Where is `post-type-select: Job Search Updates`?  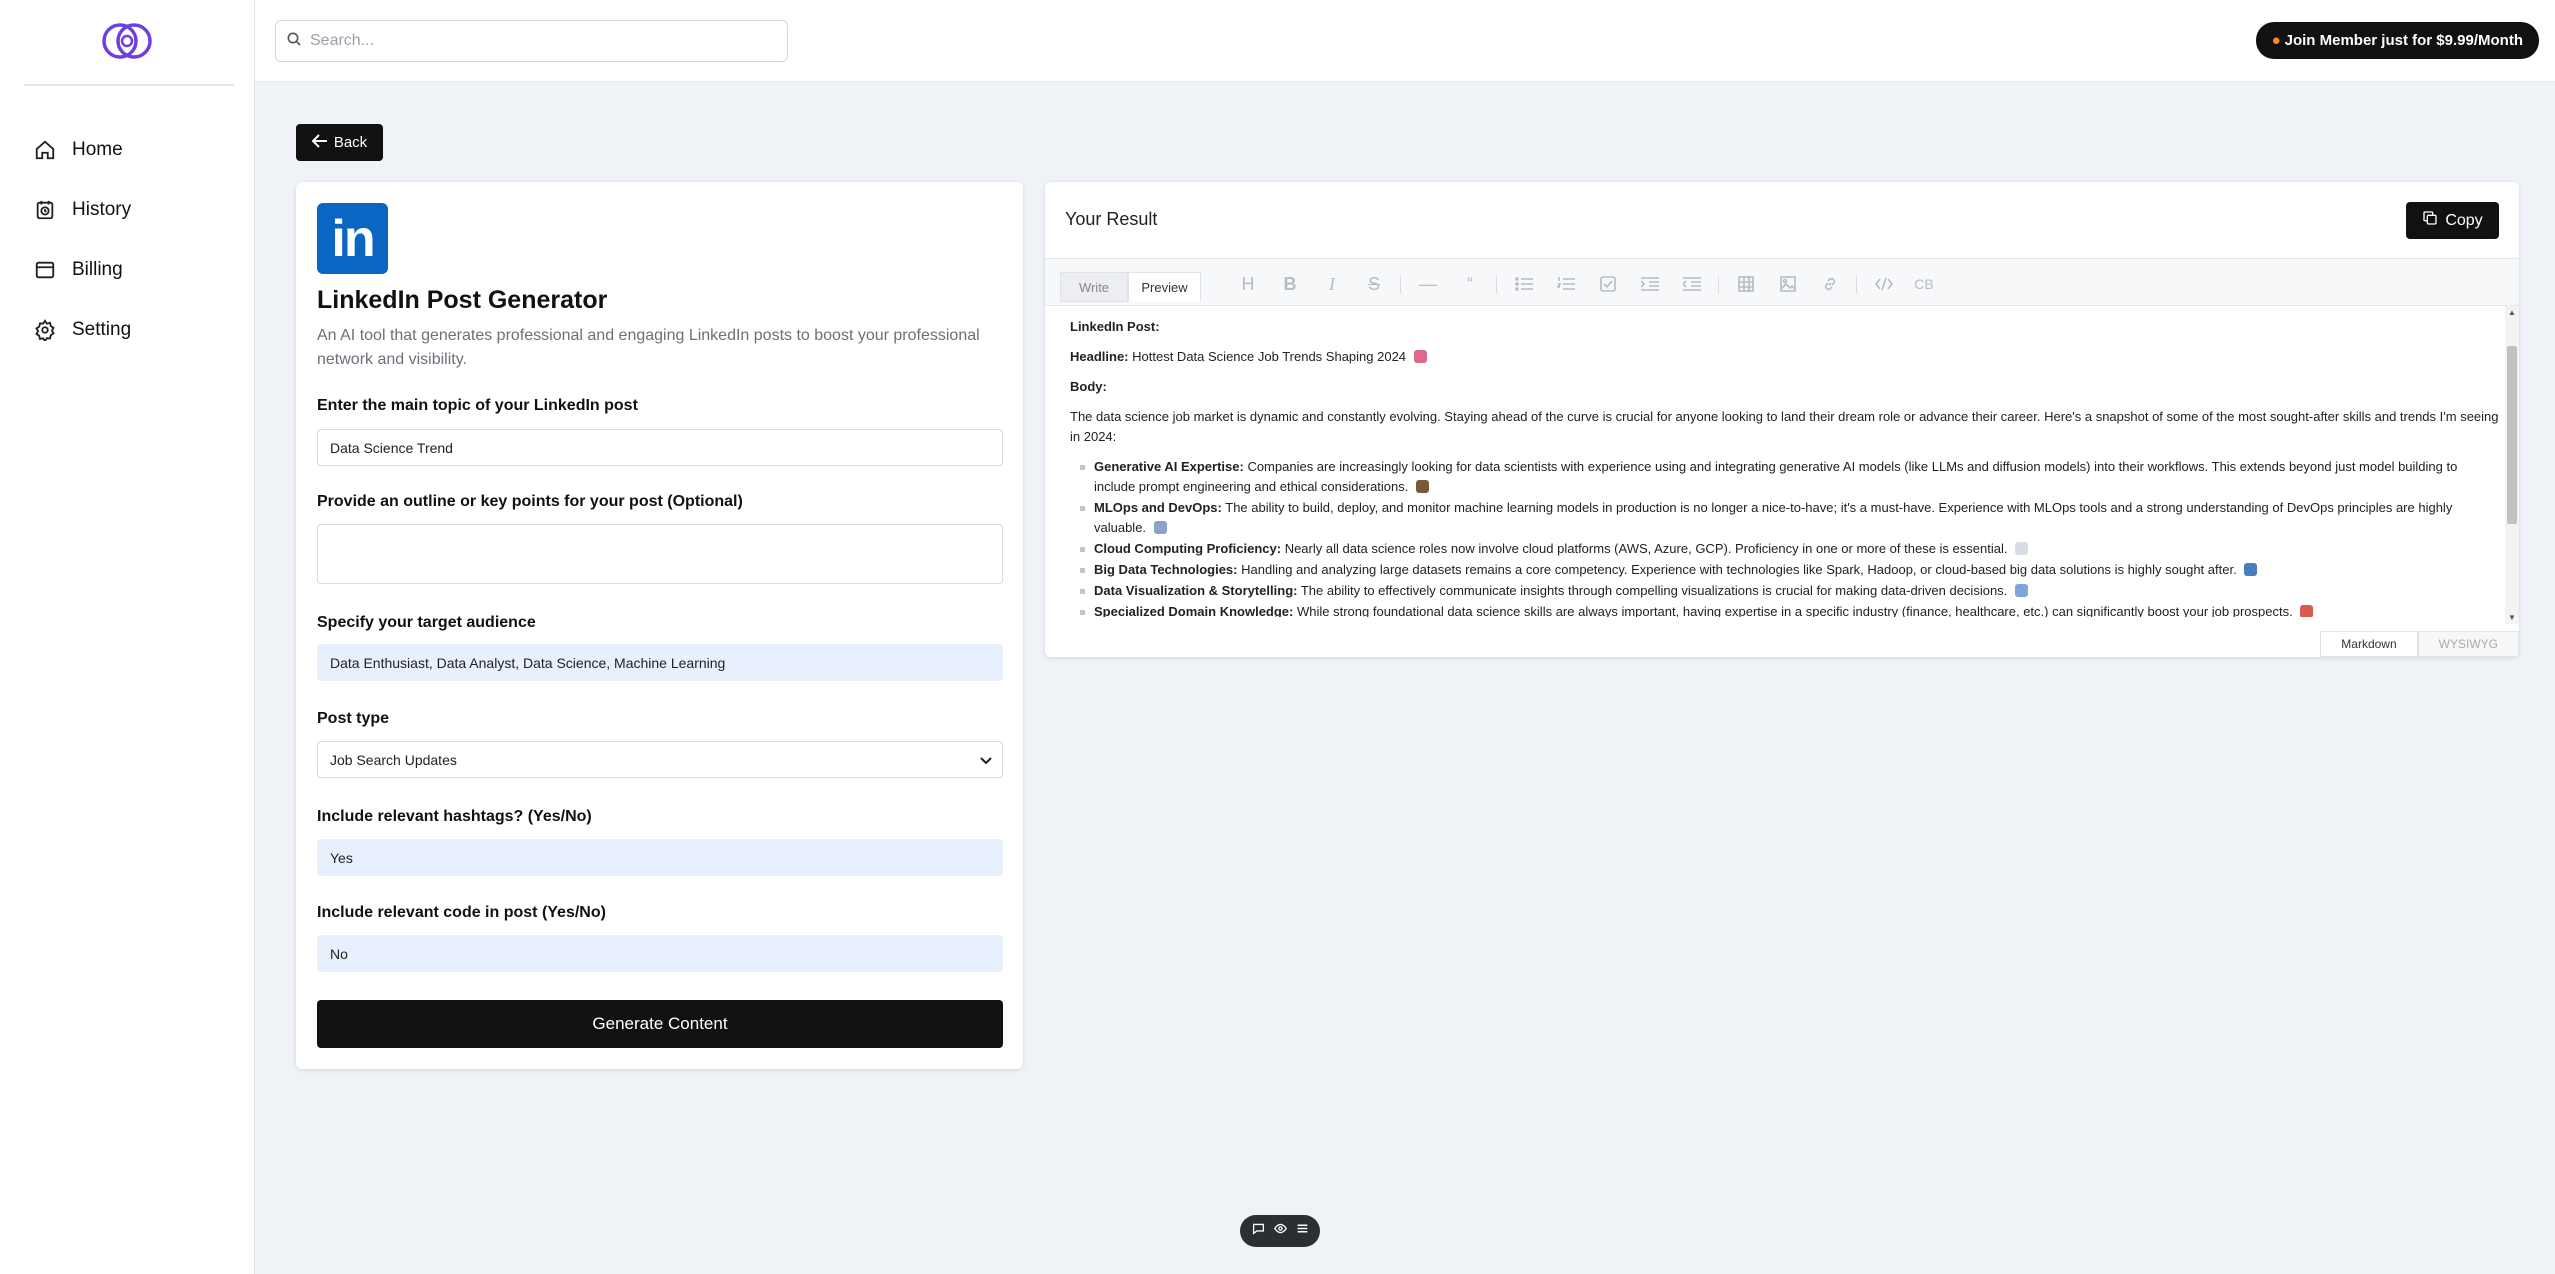 post-type-select: Job Search Updates is located at coordinates (660, 759).